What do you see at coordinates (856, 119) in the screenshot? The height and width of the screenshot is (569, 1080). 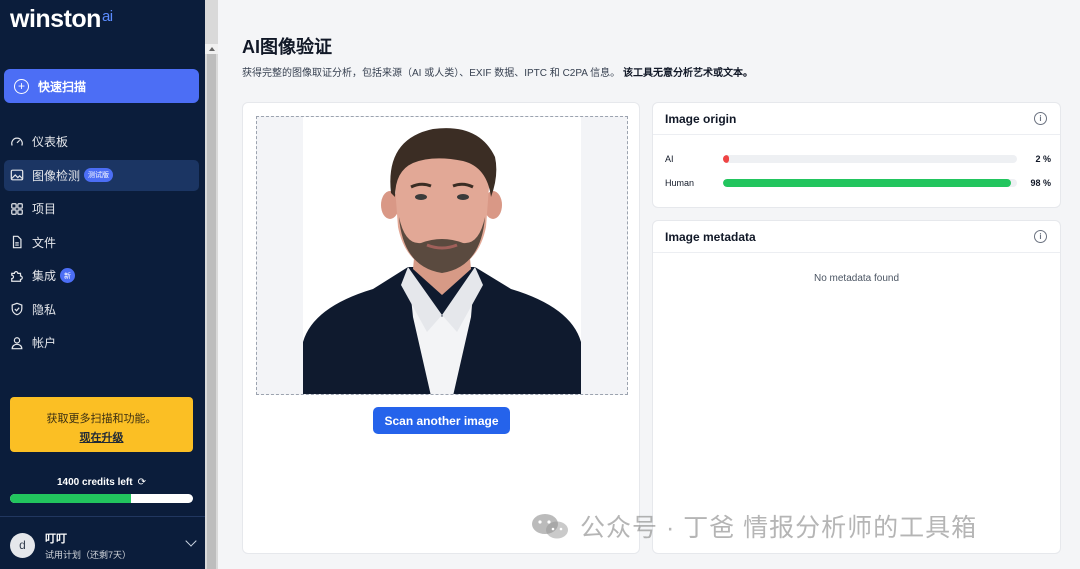 I see `image-origin-header: Image origin i` at bounding box center [856, 119].